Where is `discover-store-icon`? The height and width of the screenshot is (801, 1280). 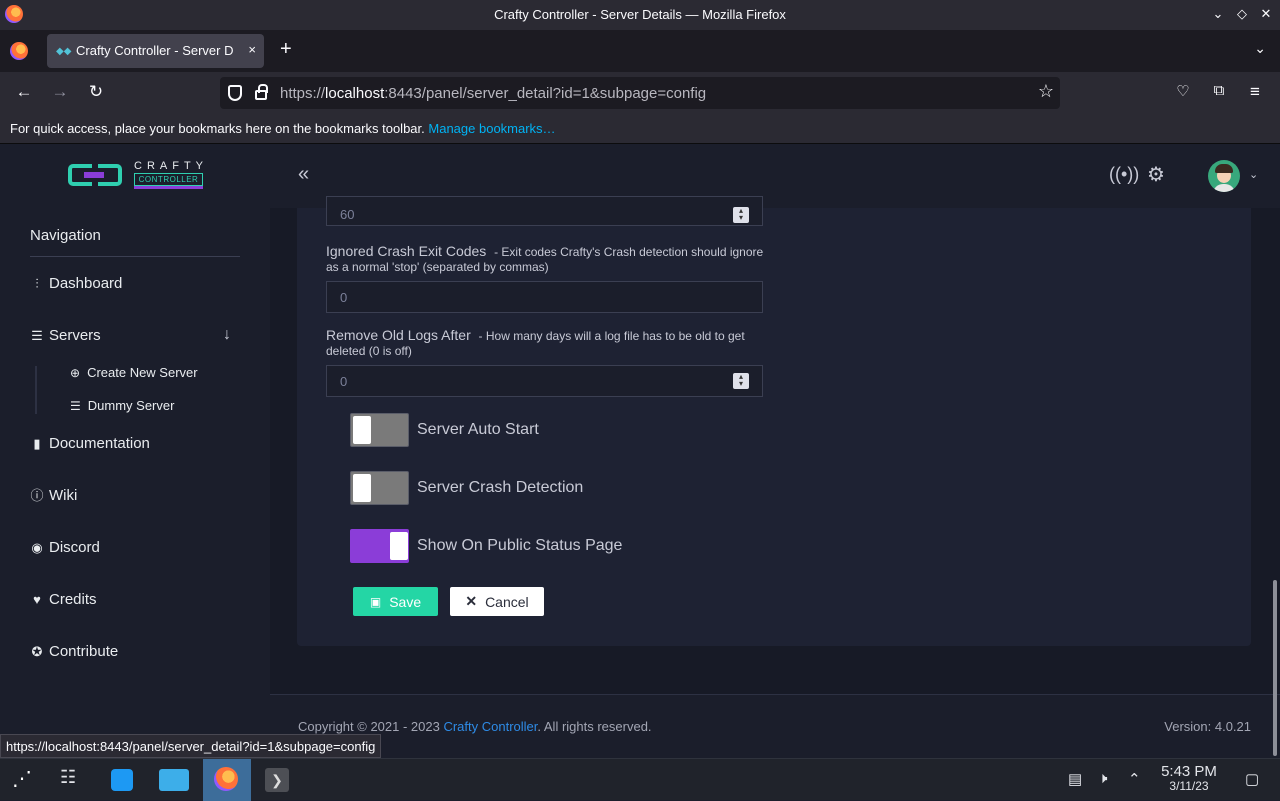
discover-store-icon is located at coordinates (122, 780).